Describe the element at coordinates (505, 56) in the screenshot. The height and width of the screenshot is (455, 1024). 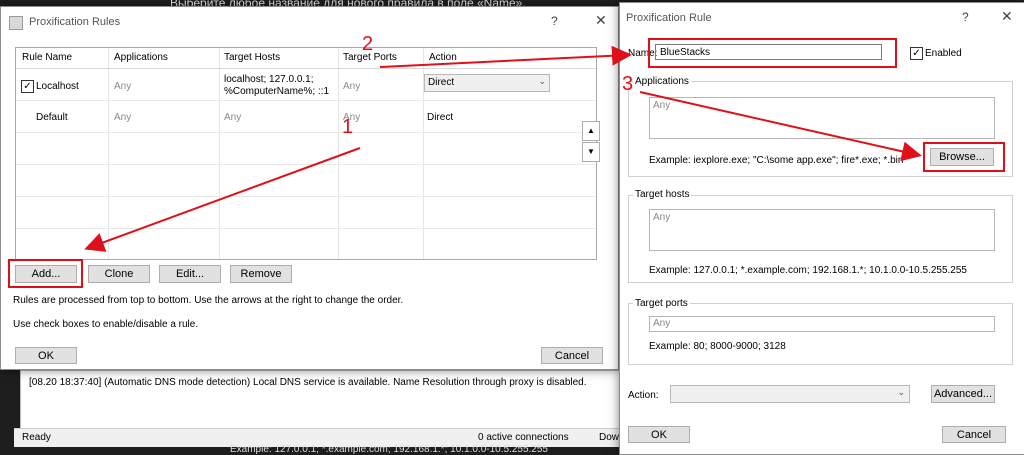
I see `arrow-step2` at that location.